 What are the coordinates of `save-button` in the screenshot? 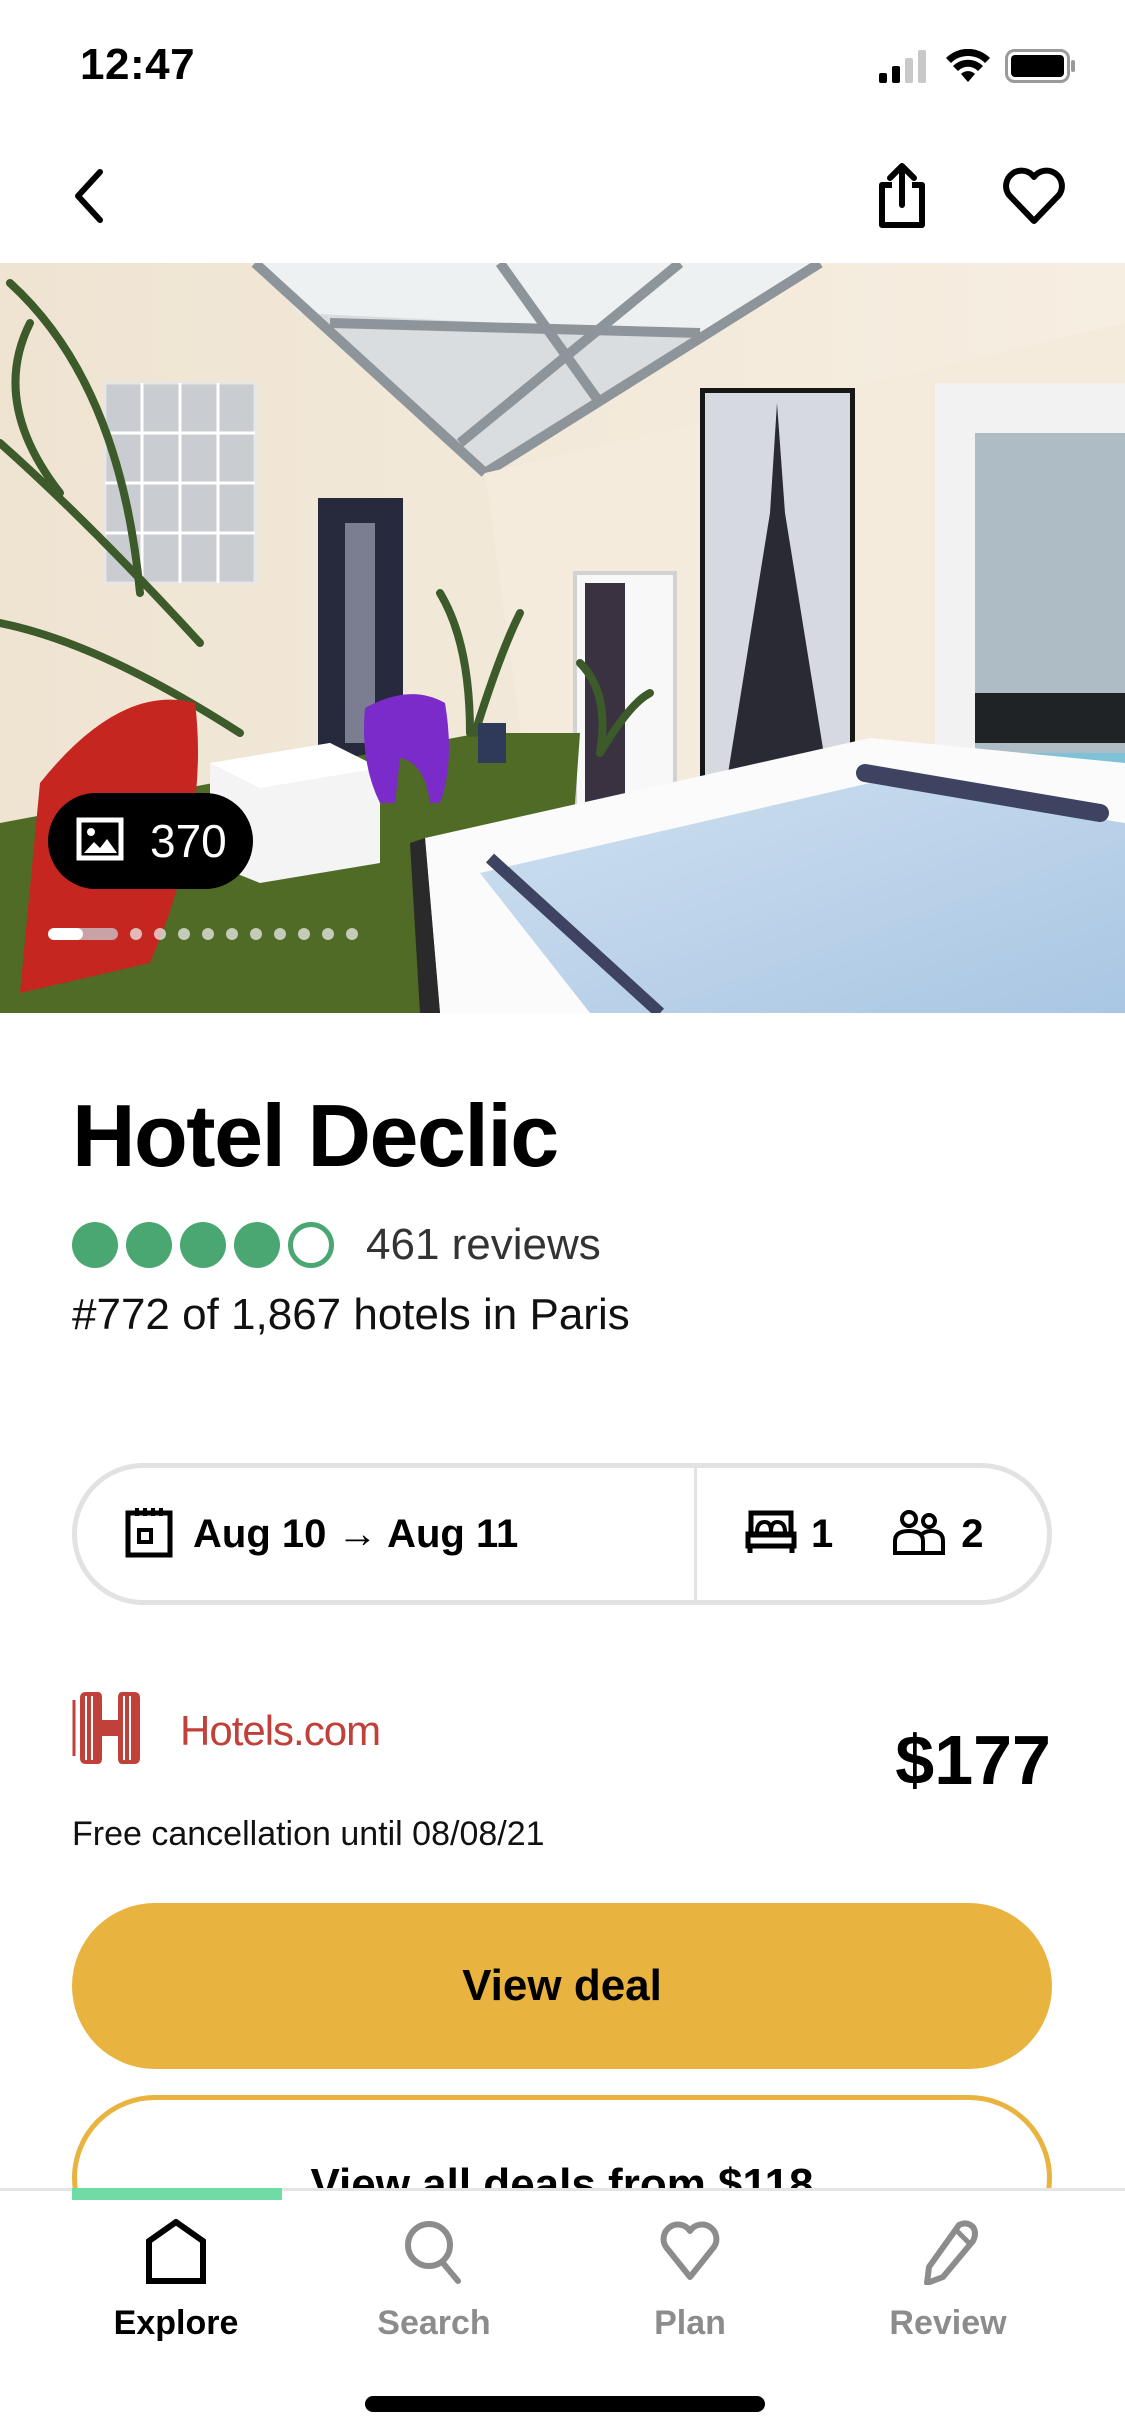 It's located at (1034, 198).